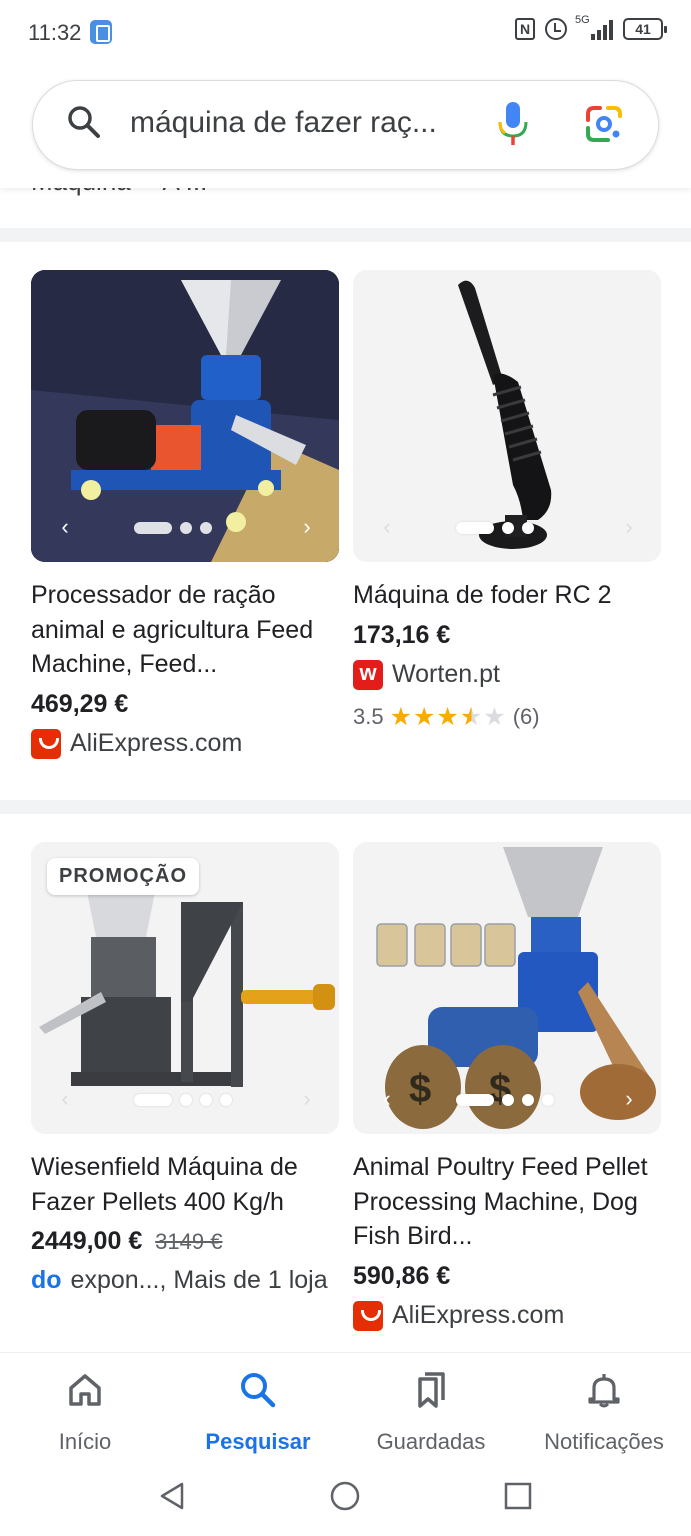  I want to click on nav-saved: Guardadas, so click(431, 1413).